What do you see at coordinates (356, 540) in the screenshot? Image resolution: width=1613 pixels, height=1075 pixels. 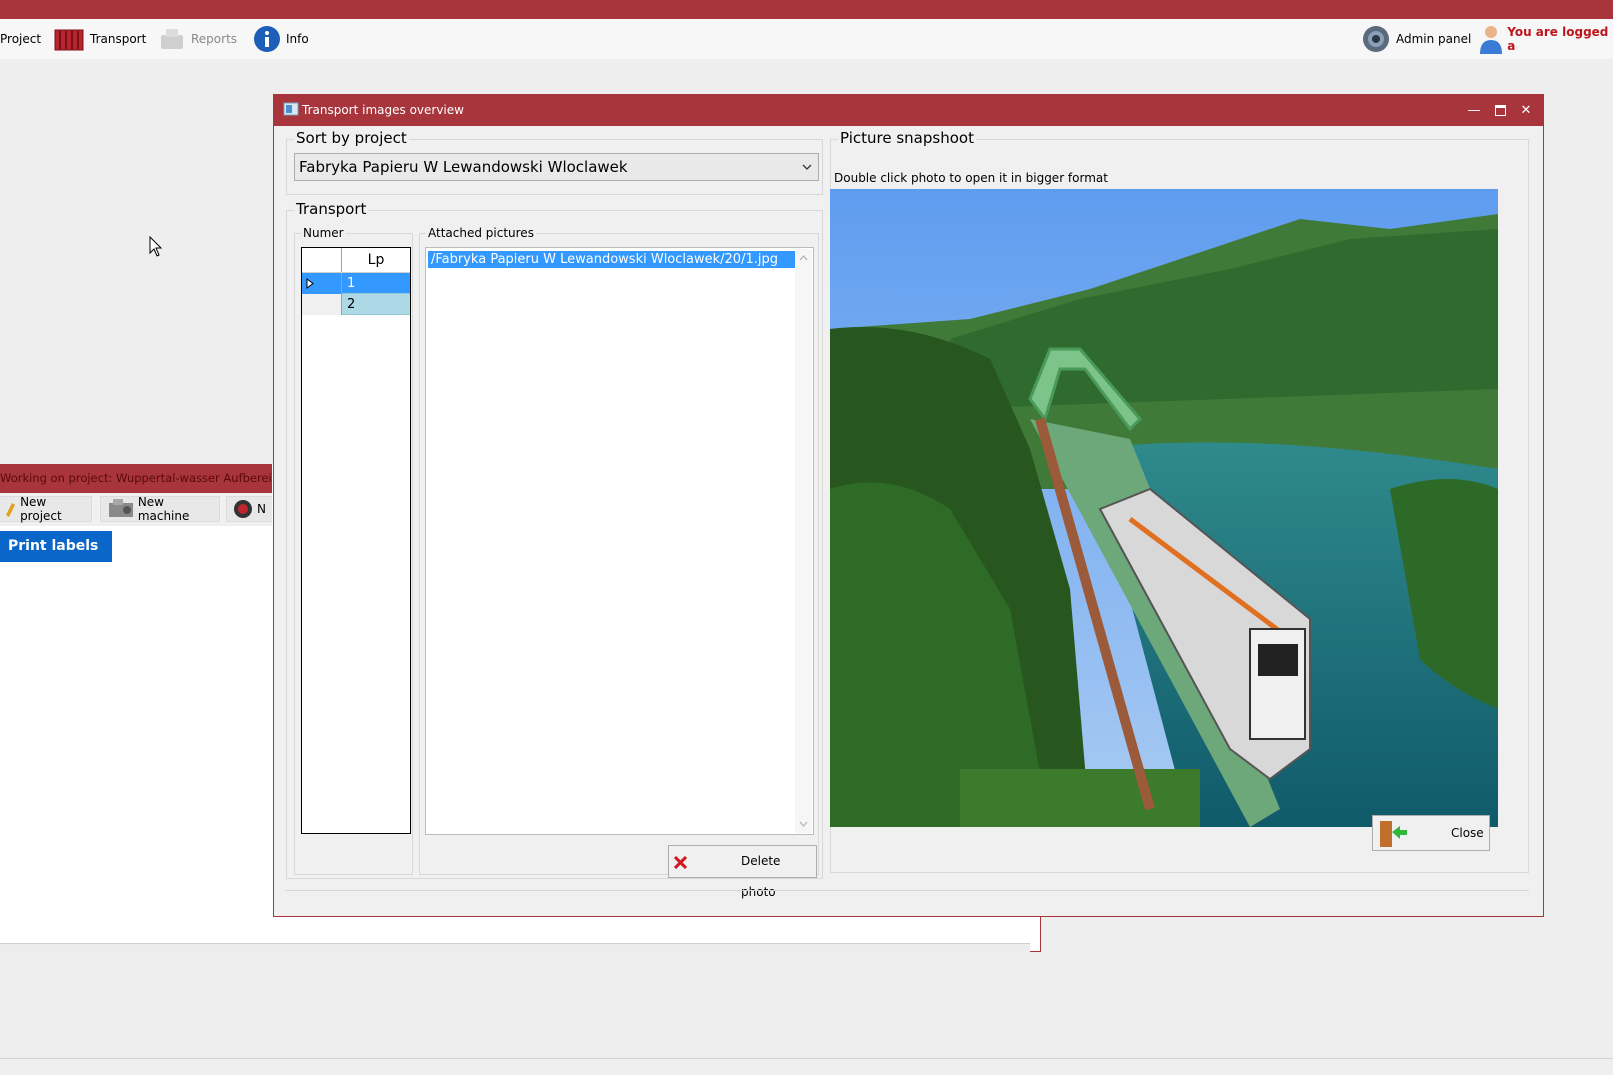 I see `transport-number-grid: Lp 1 2` at bounding box center [356, 540].